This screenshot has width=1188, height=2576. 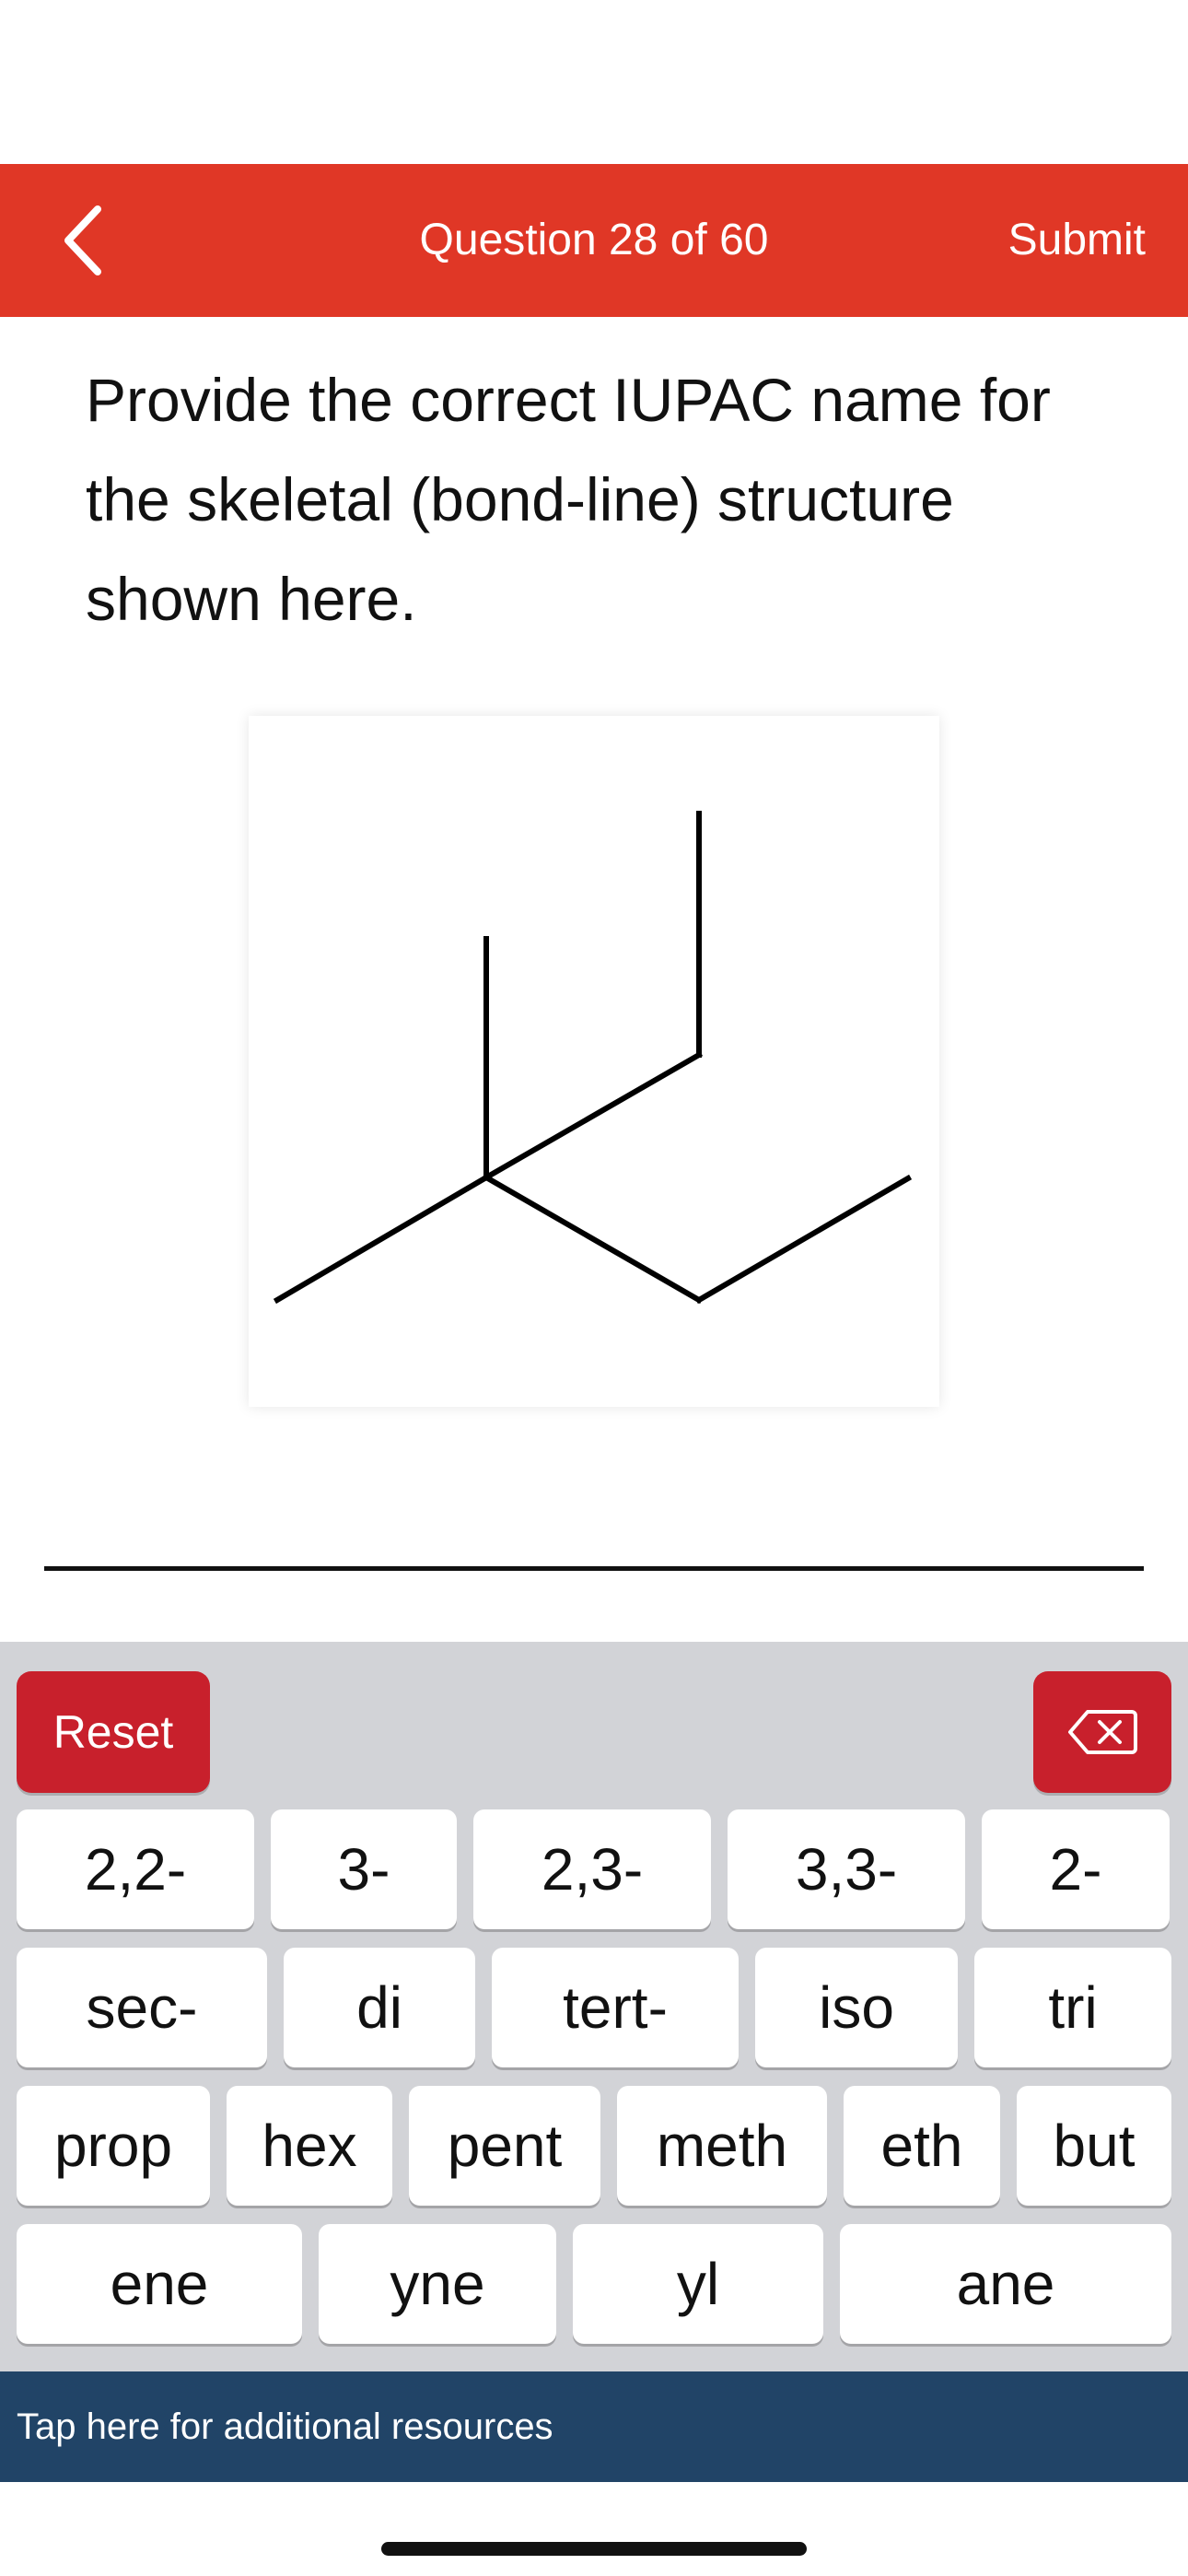 What do you see at coordinates (594, 2426) in the screenshot?
I see `additional-resources-button: Tap here for additional resources` at bounding box center [594, 2426].